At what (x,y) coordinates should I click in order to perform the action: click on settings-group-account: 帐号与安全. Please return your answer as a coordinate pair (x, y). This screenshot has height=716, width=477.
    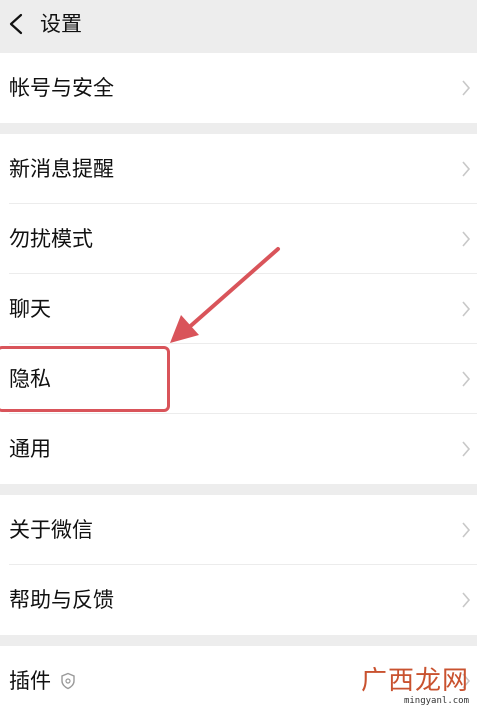
    Looking at the image, I should click on (238, 88).